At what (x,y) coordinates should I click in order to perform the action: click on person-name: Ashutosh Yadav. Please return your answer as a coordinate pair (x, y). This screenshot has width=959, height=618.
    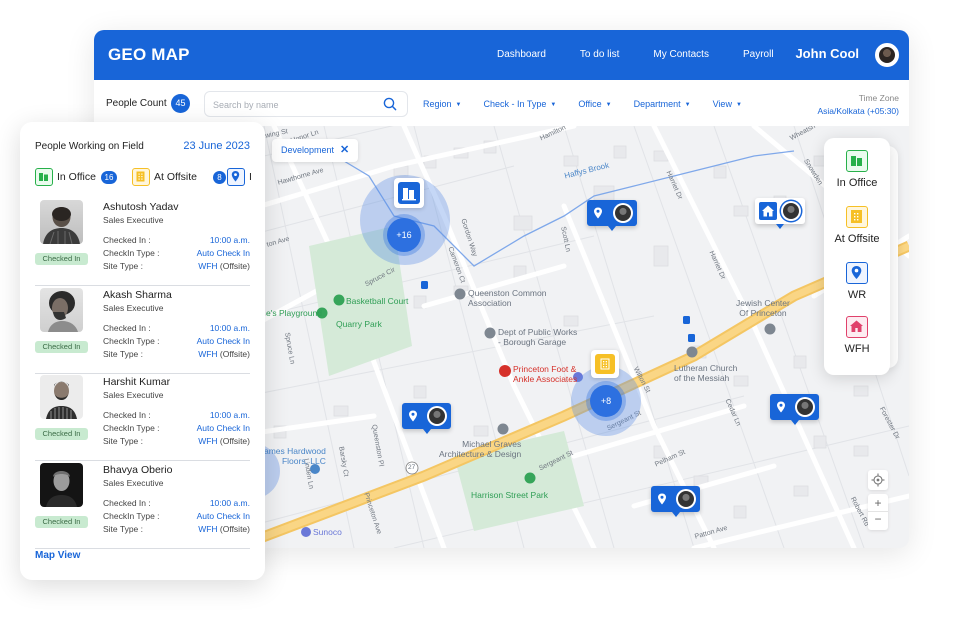
    Looking at the image, I should click on (141, 207).